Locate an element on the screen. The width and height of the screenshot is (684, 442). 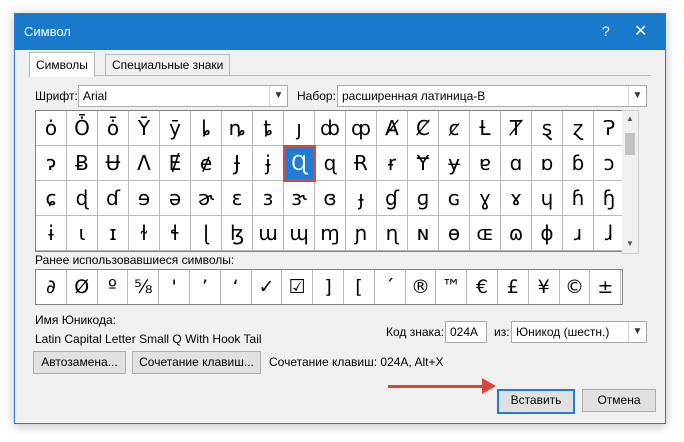
symbol-cell: ɛ is located at coordinates (237, 198).